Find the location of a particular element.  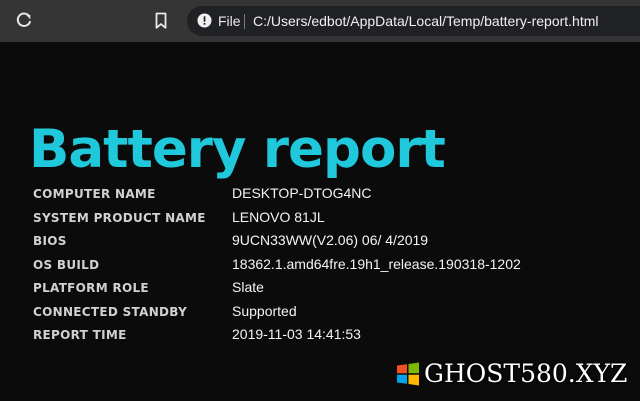

table-row: COMPUTER NAME DESKTOP-DTOG4NC is located at coordinates (293, 196).